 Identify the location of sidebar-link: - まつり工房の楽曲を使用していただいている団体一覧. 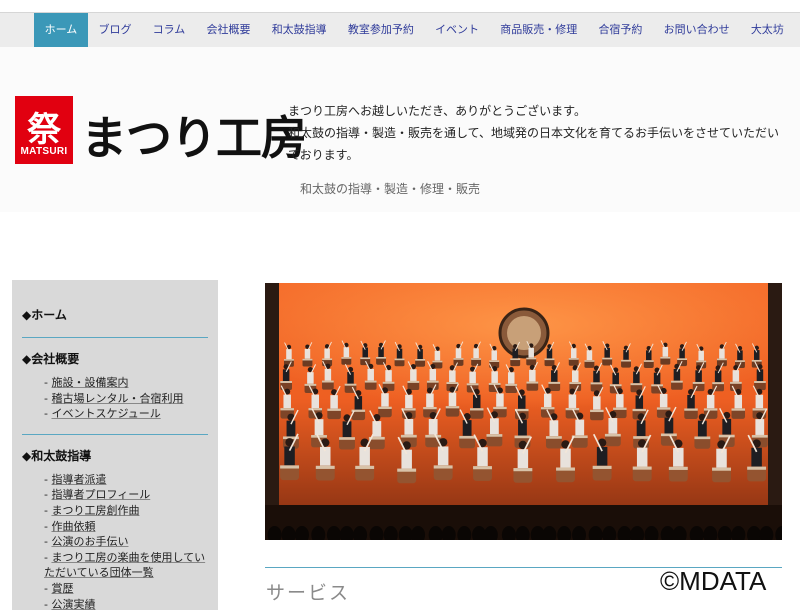
(126, 565).